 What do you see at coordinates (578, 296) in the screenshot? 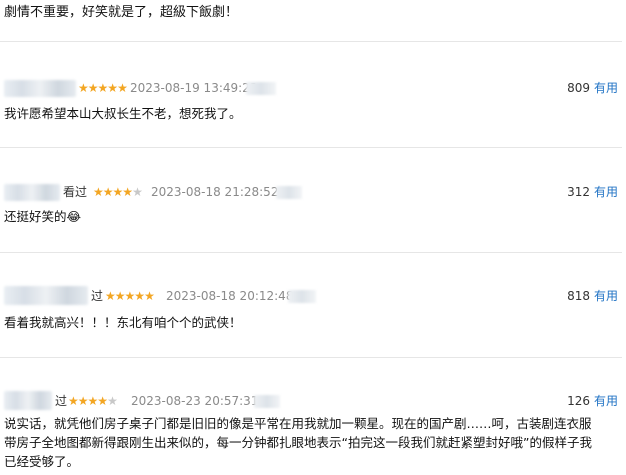
I see `useful-count: 818` at bounding box center [578, 296].